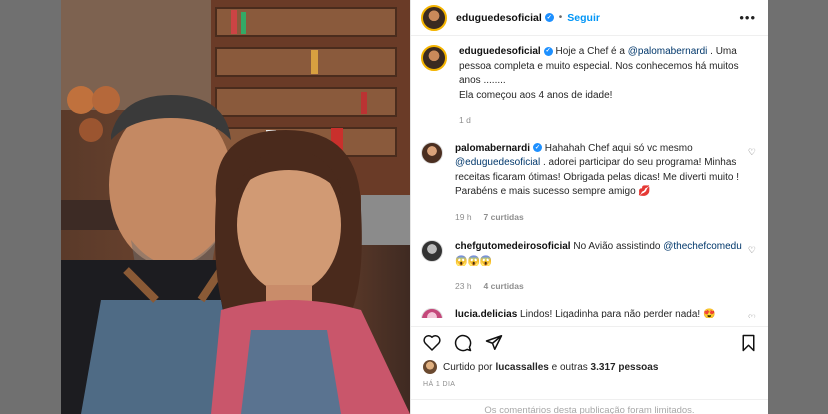  I want to click on comment-likes: 4 curtidas, so click(504, 286).